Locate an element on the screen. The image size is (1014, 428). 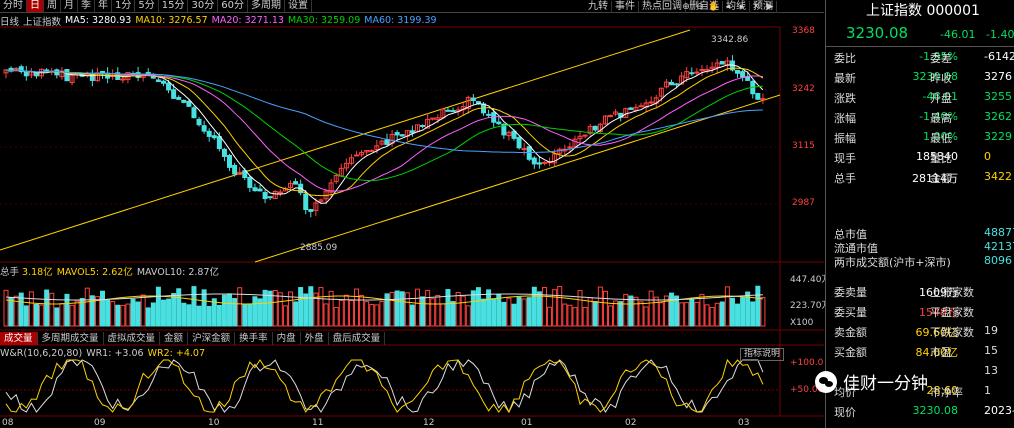
wr-legend: W&R(10,6,20,80) WR1: +3.06 WR2: +4.07 is located at coordinates (102, 353).